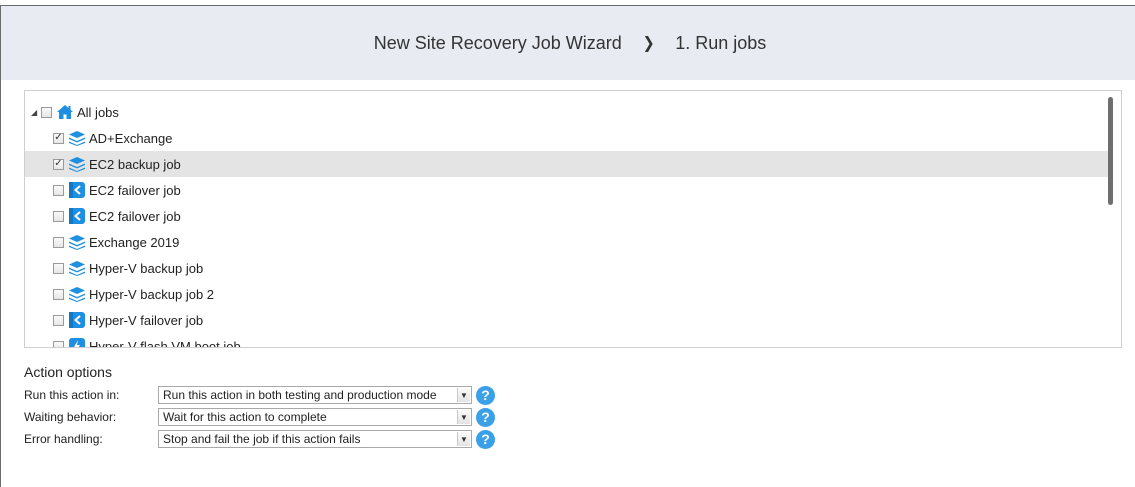 This screenshot has height=487, width=1135. What do you see at coordinates (72, 395) in the screenshot?
I see `run-in-label: Run this action in:` at bounding box center [72, 395].